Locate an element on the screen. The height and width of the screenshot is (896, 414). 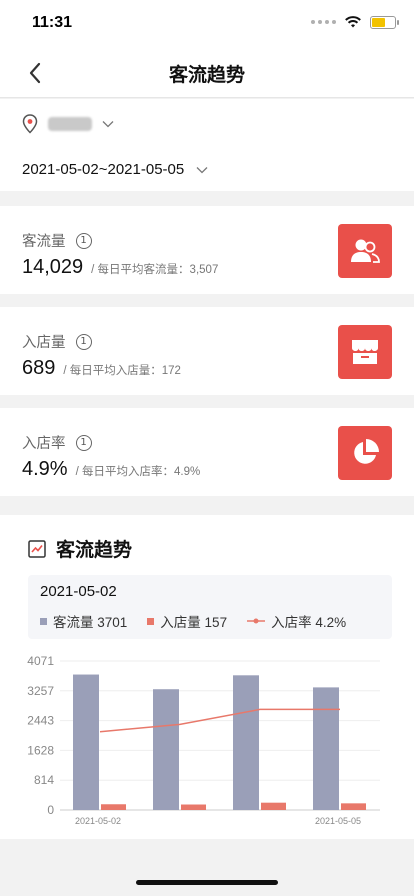
metric-card-traffic: 客流量 1 14,029 / 每日平均客流量：3,507 is located at coordinates (207, 250).